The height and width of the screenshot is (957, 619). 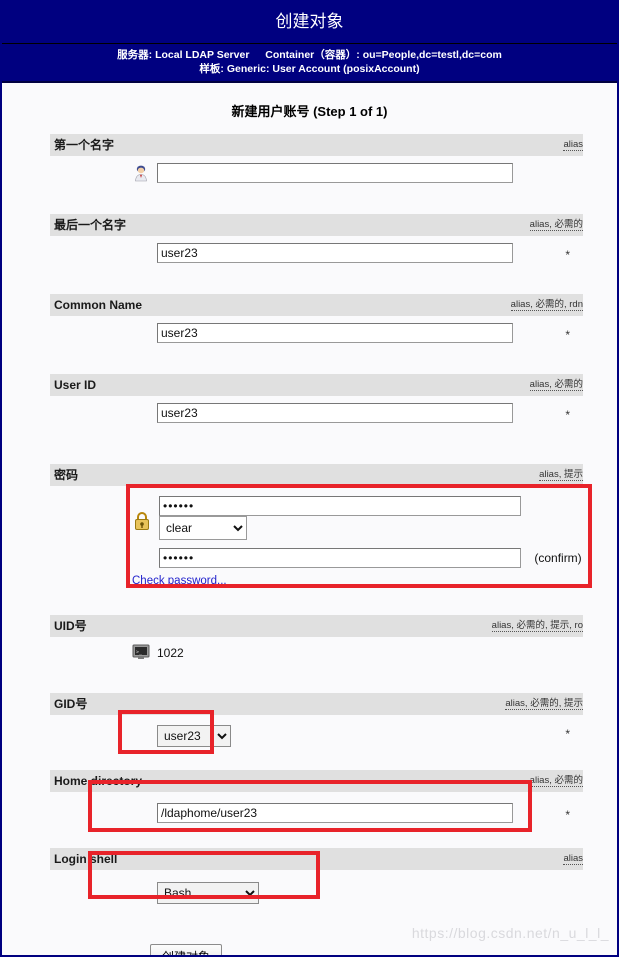 I want to click on page-title: 创建对象, so click(x=309, y=22).